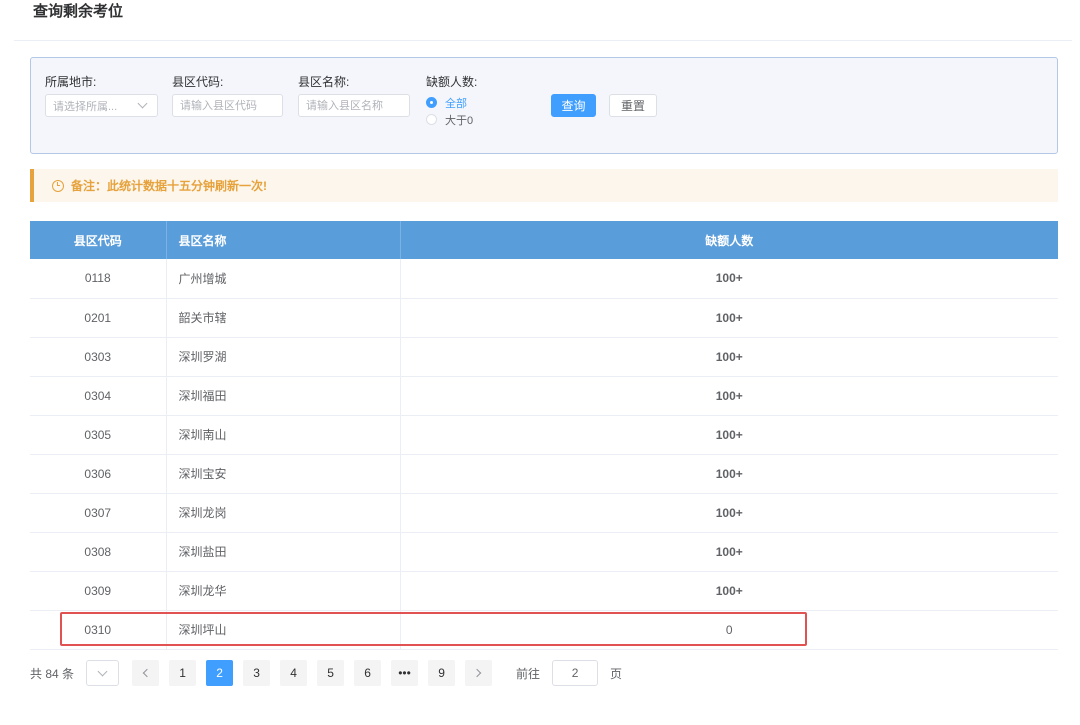 The width and height of the screenshot is (1080, 725). Describe the element at coordinates (283, 591) in the screenshot. I see `cell-county-name: 深圳龙华` at that location.